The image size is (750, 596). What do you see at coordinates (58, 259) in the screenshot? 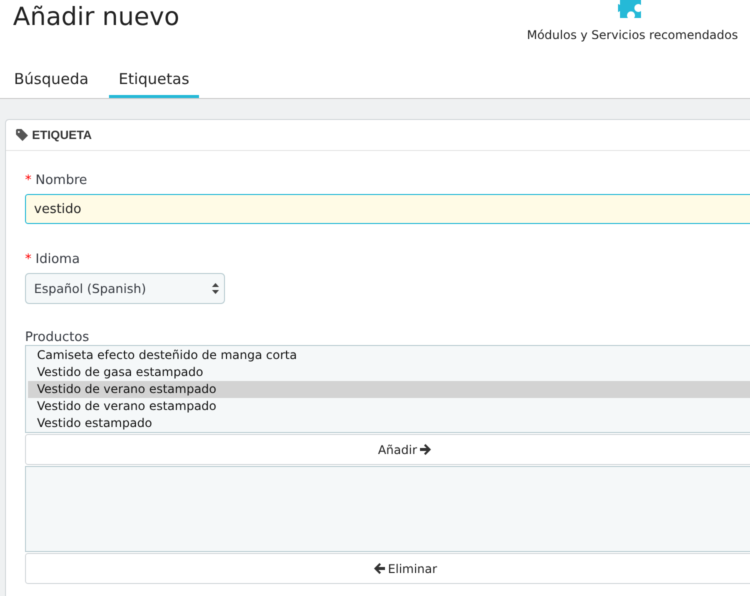
I see `field-label: Idioma` at bounding box center [58, 259].